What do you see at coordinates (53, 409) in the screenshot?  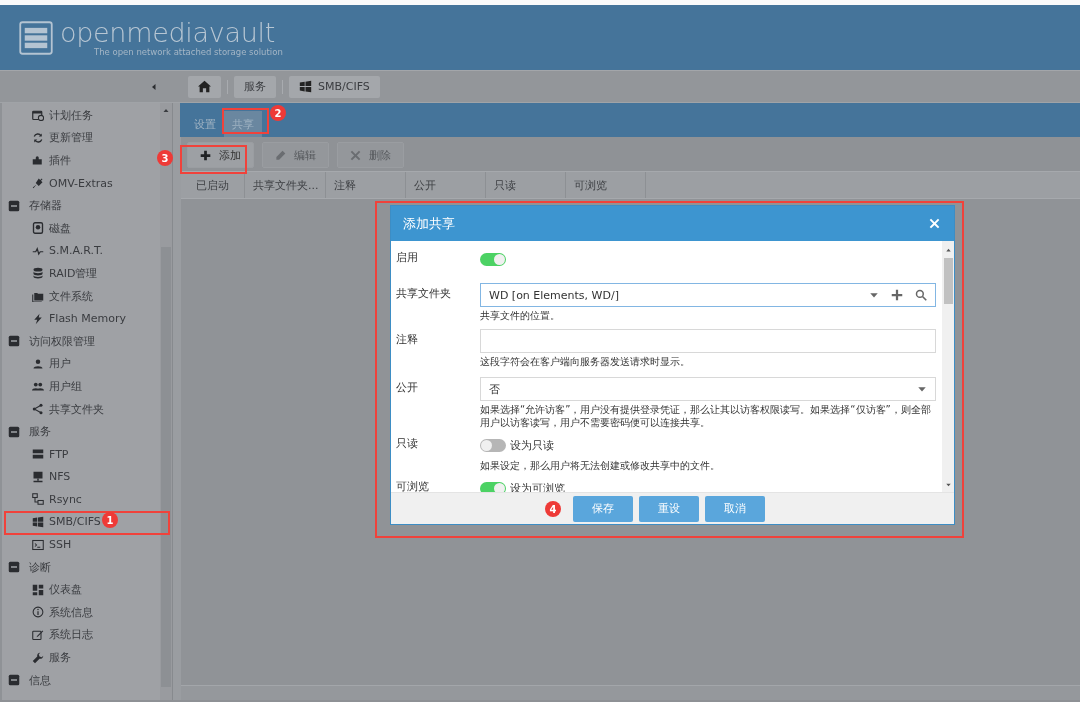 I see `sidebar-item: 共享文件夹` at bounding box center [53, 409].